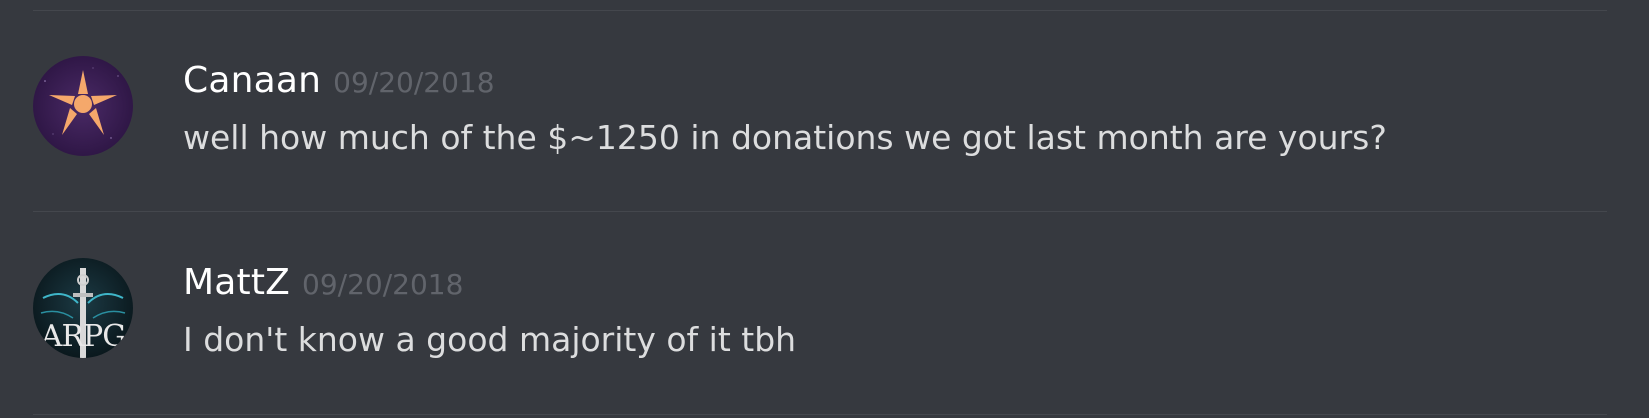  I want to click on bottom-divider, so click(820, 414).